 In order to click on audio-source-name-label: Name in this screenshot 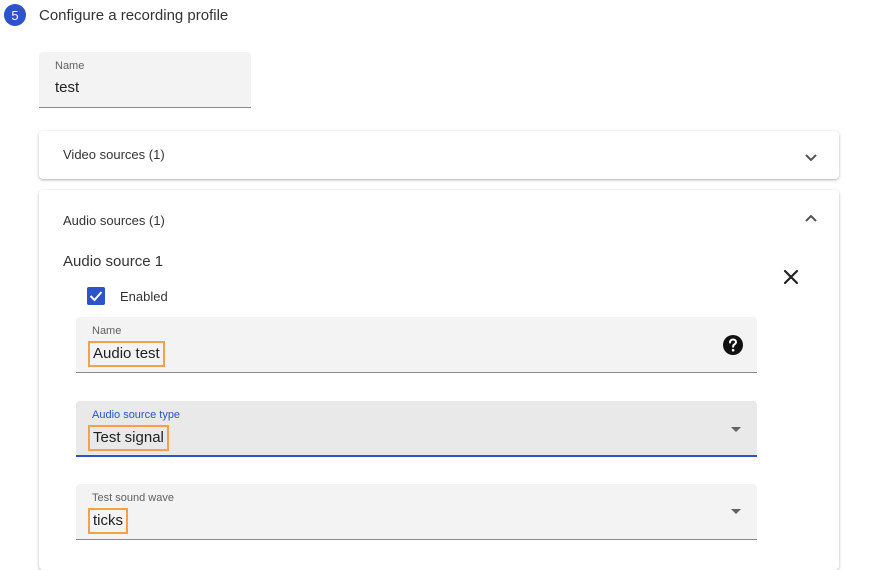, I will do `click(107, 331)`.